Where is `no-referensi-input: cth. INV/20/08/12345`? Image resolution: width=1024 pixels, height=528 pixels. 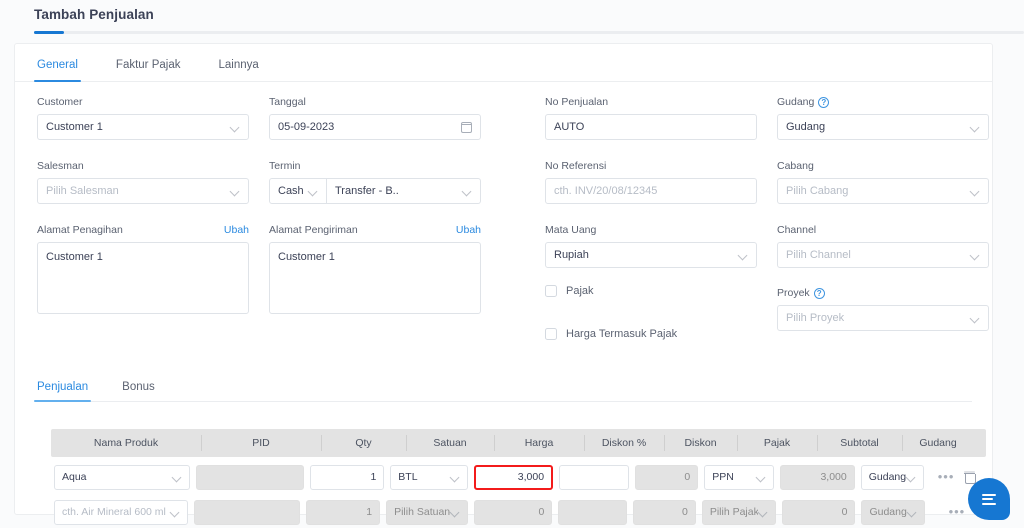 no-referensi-input: cth. INV/20/08/12345 is located at coordinates (651, 191).